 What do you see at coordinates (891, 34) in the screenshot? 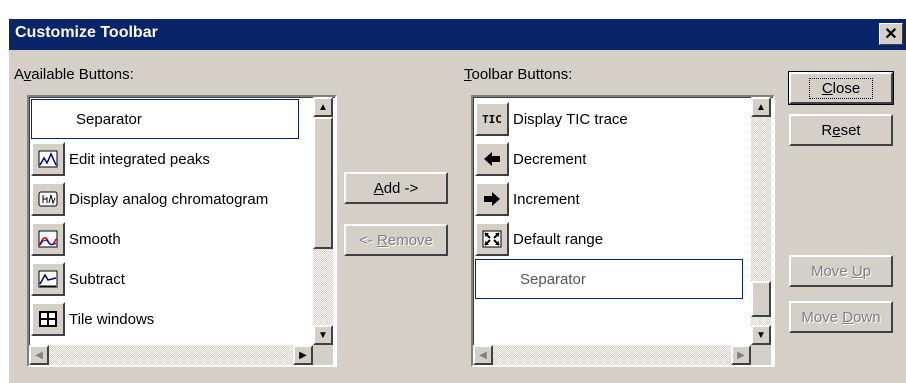
I see `close-window-icon: ✕` at bounding box center [891, 34].